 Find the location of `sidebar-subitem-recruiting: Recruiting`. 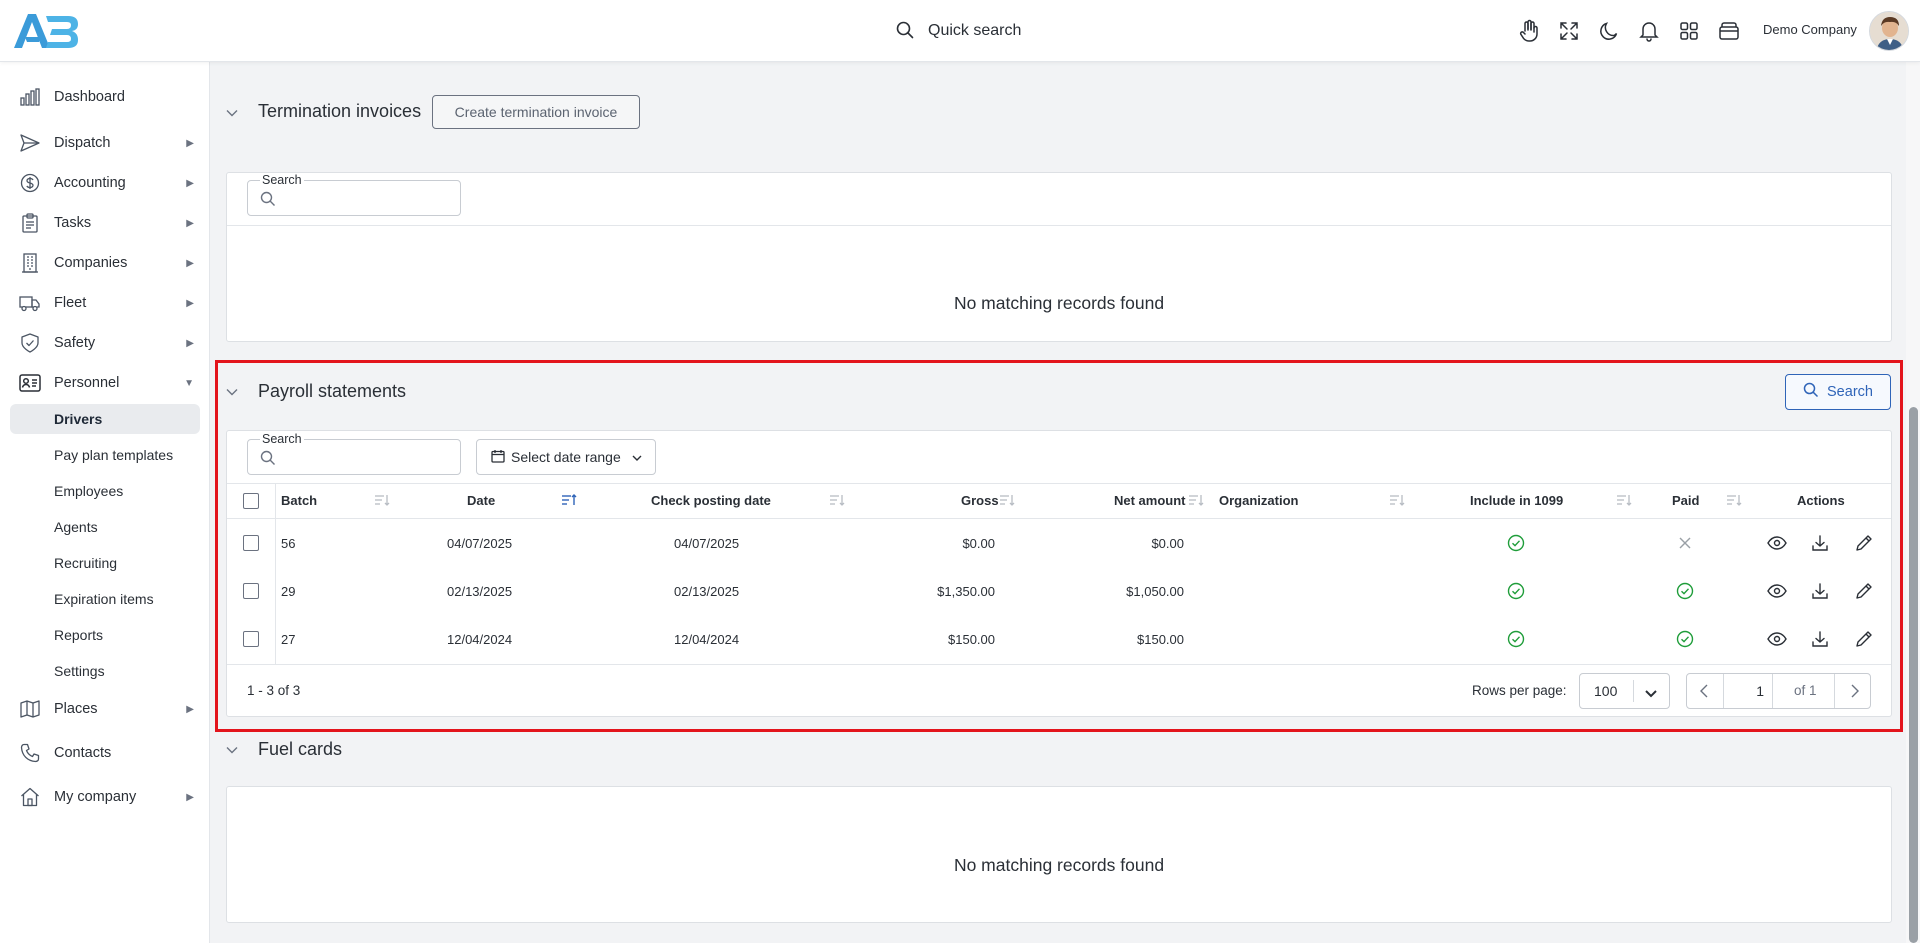

sidebar-subitem-recruiting: Recruiting is located at coordinates (105, 563).